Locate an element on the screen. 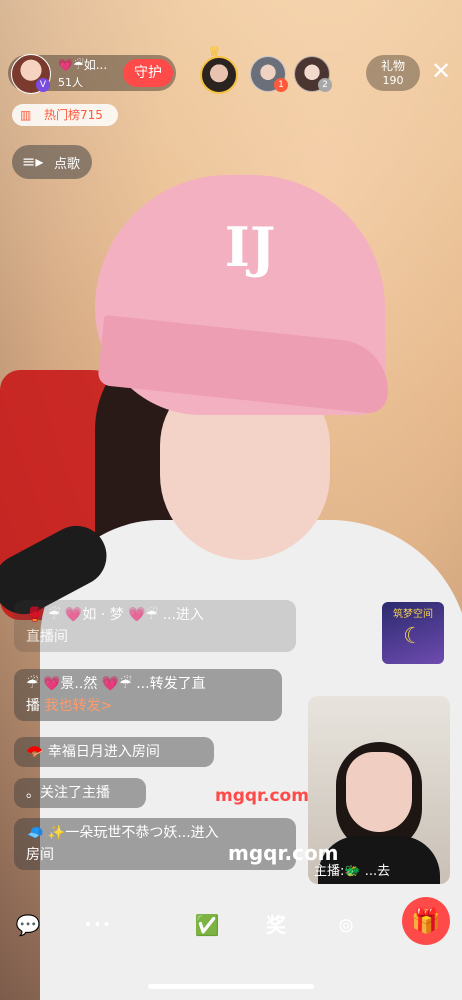 This screenshot has height=1000, width=462. song-request-button: ≡▸ 点歌 is located at coordinates (52, 162).